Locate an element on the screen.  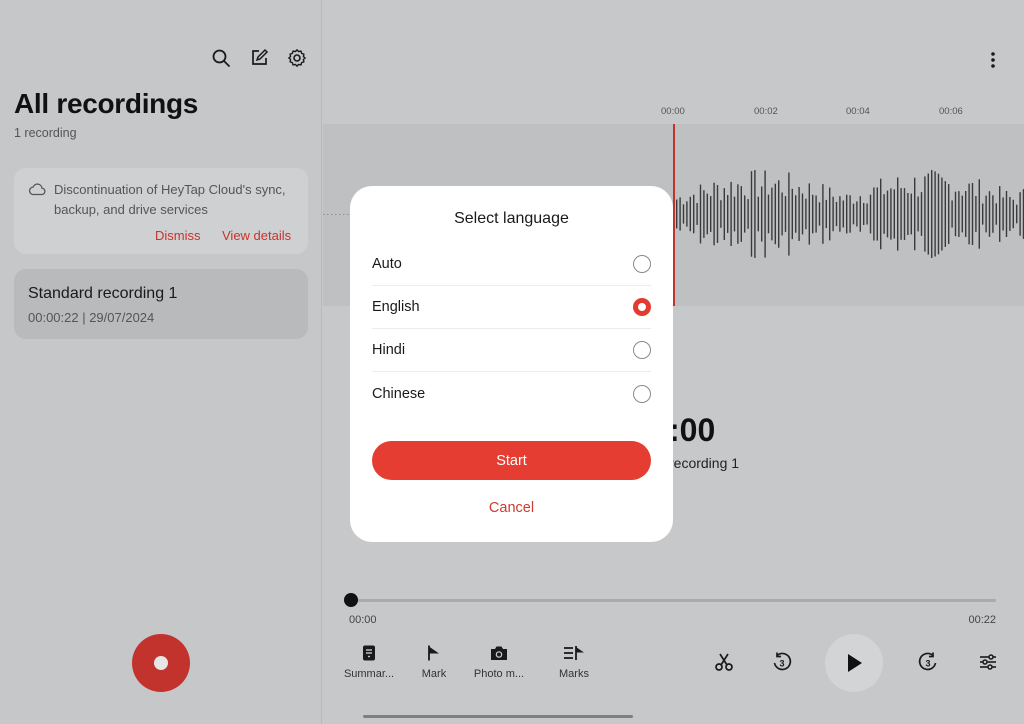
more-options-icon is located at coordinates (993, 60).